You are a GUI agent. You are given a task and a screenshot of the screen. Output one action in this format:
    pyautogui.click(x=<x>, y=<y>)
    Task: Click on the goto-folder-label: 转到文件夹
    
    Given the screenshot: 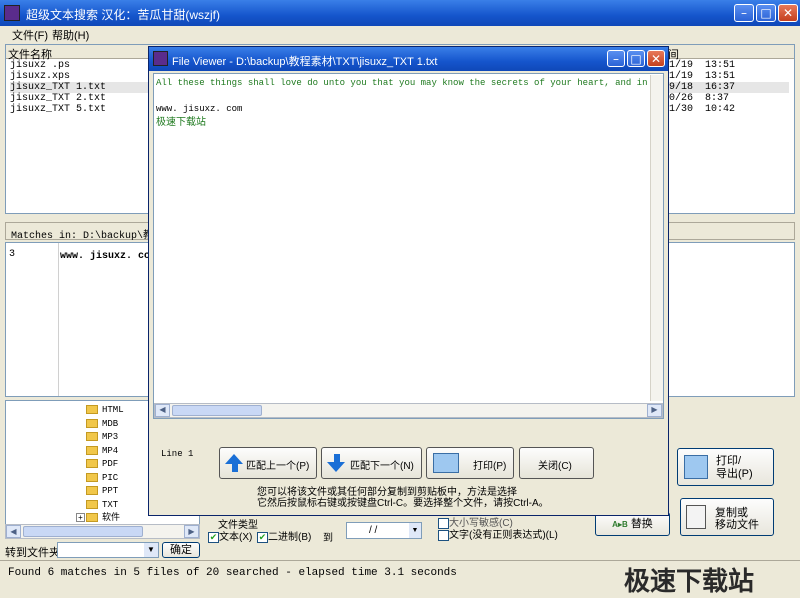 What is the action you would take?
    pyautogui.click(x=32, y=553)
    